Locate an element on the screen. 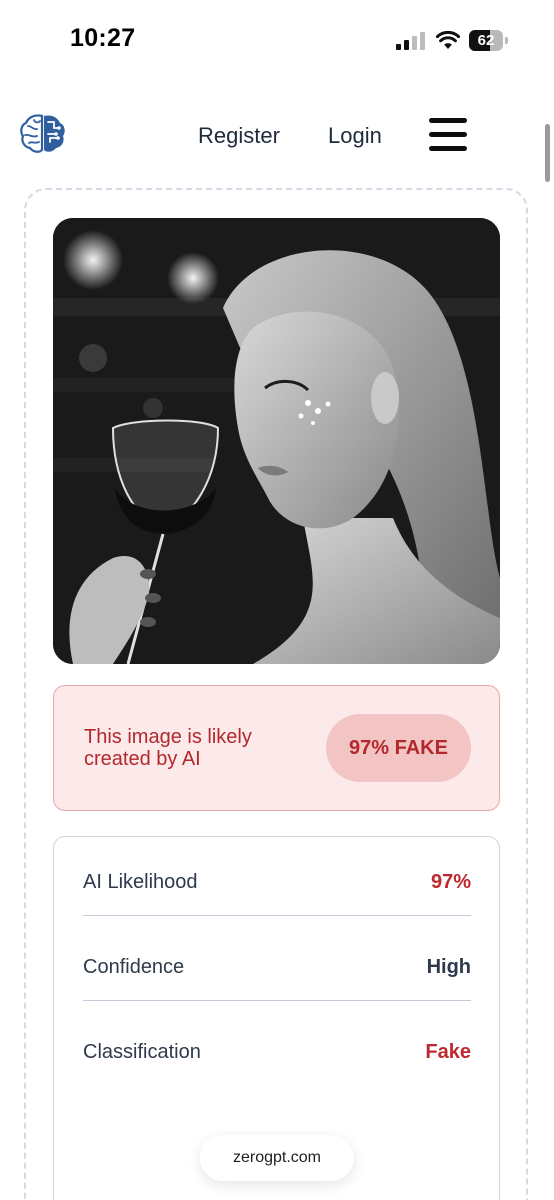  metric-row-classification: Classification Fake is located at coordinates (277, 1046).